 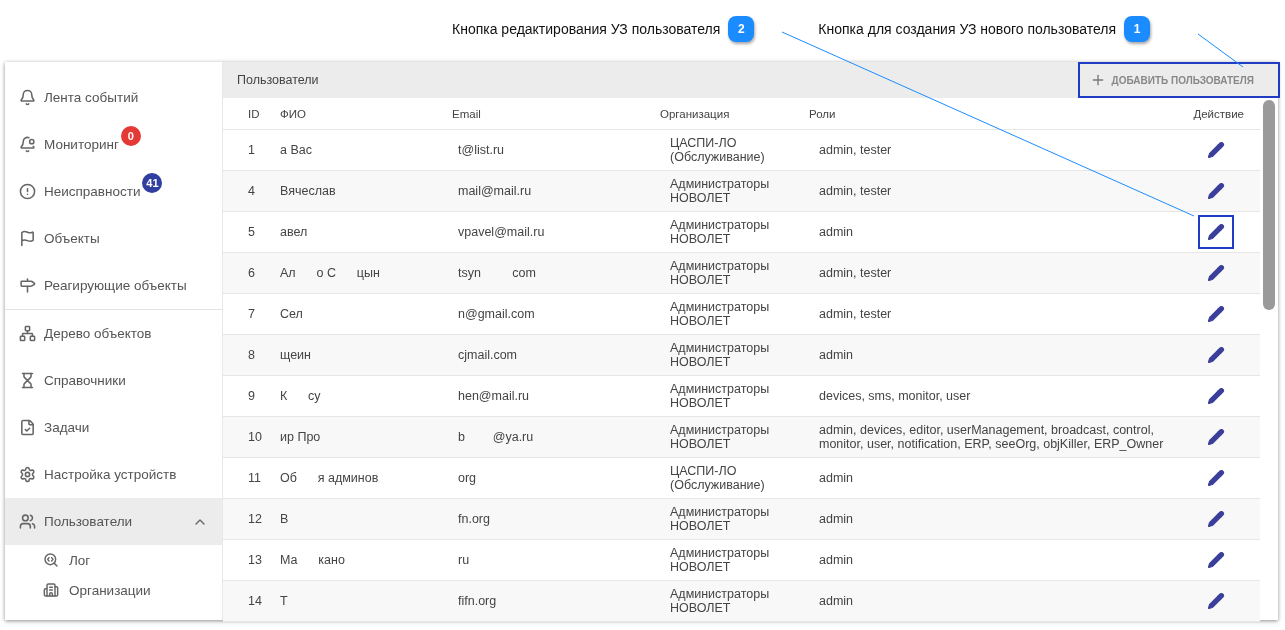 What do you see at coordinates (113, 380) in the screenshot?
I see `sidebar-item: Справочники` at bounding box center [113, 380].